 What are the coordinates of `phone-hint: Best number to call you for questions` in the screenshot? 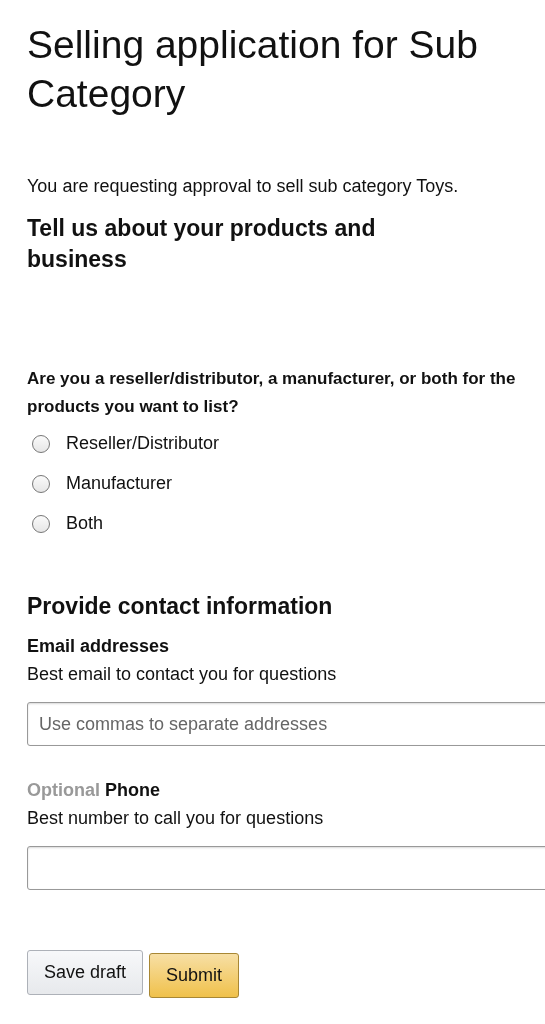 It's located at (176, 818).